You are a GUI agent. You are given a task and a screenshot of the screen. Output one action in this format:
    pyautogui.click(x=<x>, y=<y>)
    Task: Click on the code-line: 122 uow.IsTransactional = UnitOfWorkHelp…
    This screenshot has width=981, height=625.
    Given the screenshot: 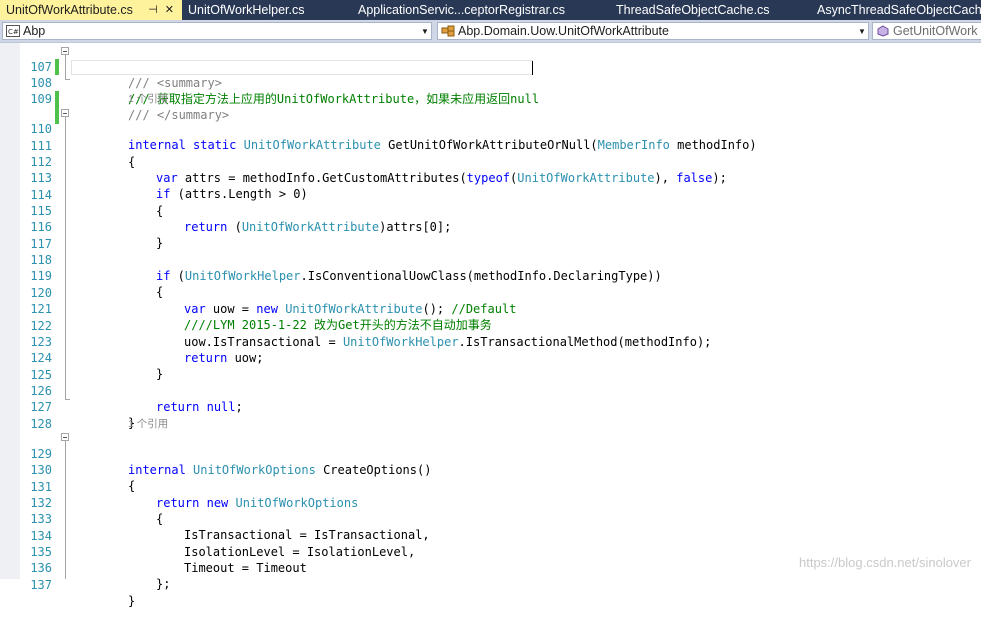 What is the action you would take?
    pyautogui.click(x=490, y=325)
    